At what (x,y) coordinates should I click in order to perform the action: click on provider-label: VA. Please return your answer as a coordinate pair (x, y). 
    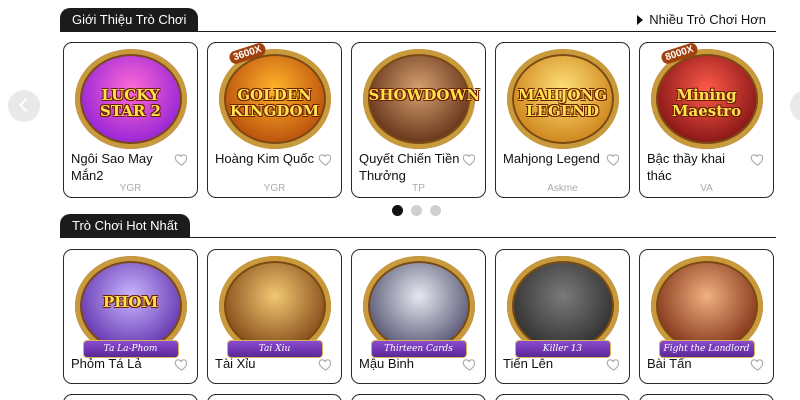
    Looking at the image, I should click on (706, 188).